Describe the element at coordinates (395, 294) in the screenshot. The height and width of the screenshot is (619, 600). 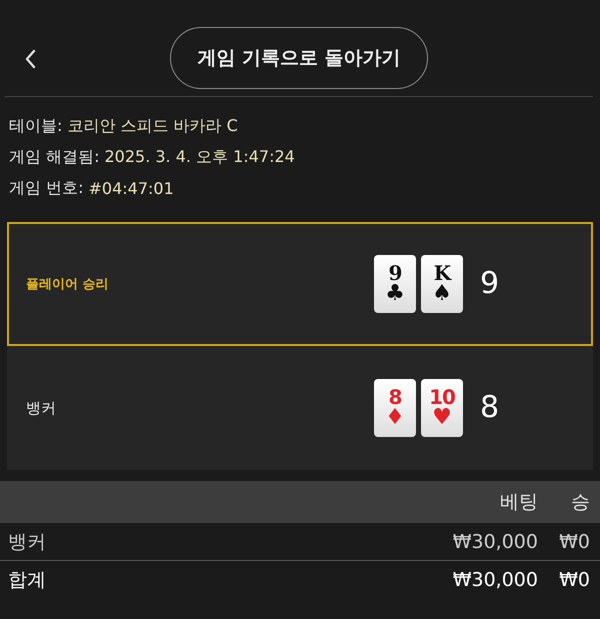
I see `card-suit: ♣` at that location.